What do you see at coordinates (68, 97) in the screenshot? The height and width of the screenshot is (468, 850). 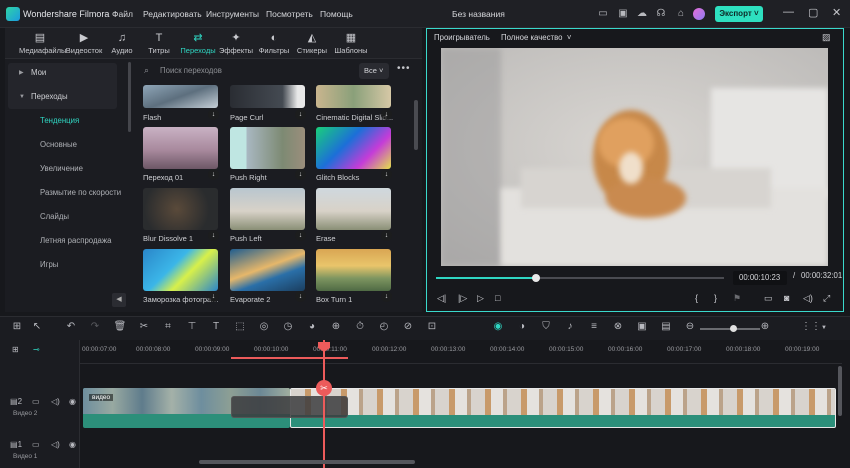 I see `category-transitions: ▼ Переходы` at bounding box center [68, 97].